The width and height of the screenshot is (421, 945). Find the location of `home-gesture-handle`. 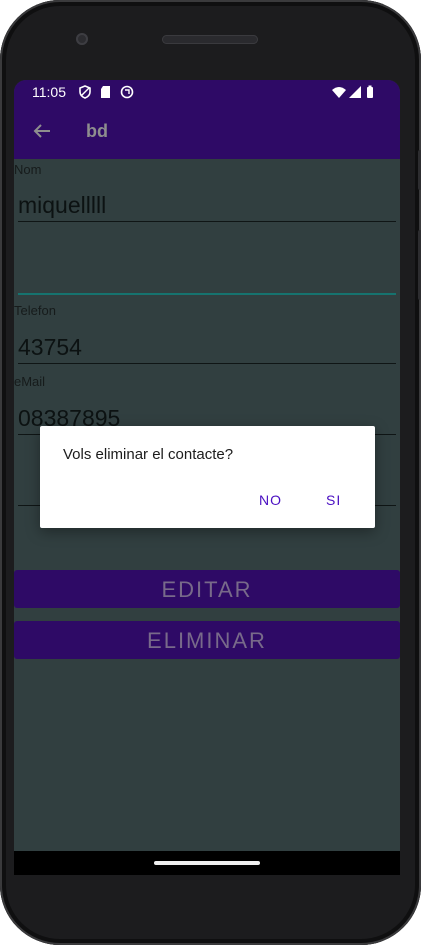

home-gesture-handle is located at coordinates (207, 863).